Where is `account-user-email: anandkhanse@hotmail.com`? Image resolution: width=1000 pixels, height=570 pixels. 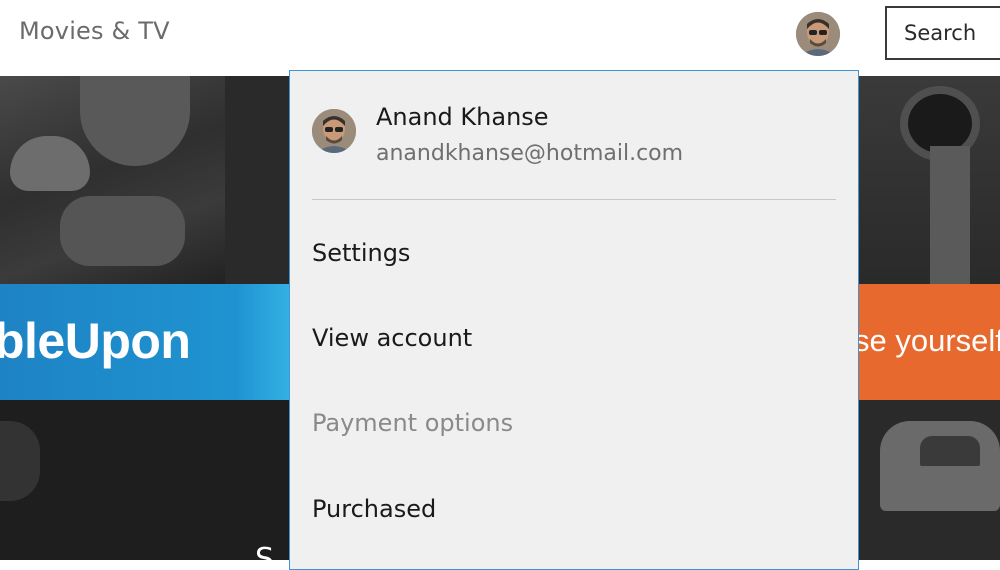 account-user-email: anandkhanse@hotmail.com is located at coordinates (530, 153).